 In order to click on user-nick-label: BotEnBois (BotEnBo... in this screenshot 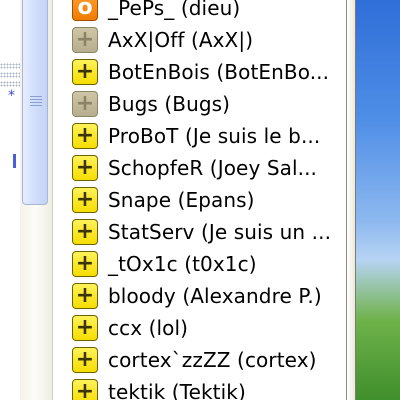, I will do `click(219, 72)`.